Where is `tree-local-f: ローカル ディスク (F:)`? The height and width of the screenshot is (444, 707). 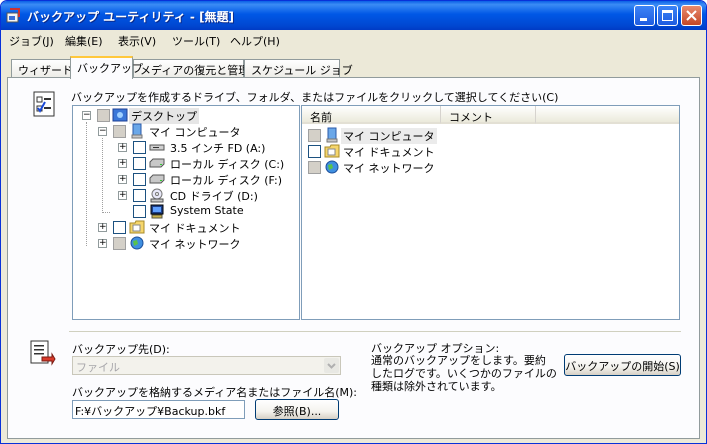 tree-local-f: ローカル ディスク (F:) is located at coordinates (226, 180).